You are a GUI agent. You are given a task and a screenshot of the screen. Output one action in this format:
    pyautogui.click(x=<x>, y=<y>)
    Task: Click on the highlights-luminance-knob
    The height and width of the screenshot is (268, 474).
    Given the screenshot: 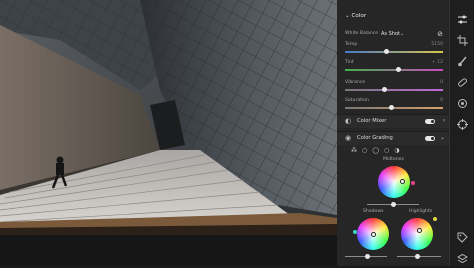 What is the action you would take?
    pyautogui.click(x=417, y=256)
    